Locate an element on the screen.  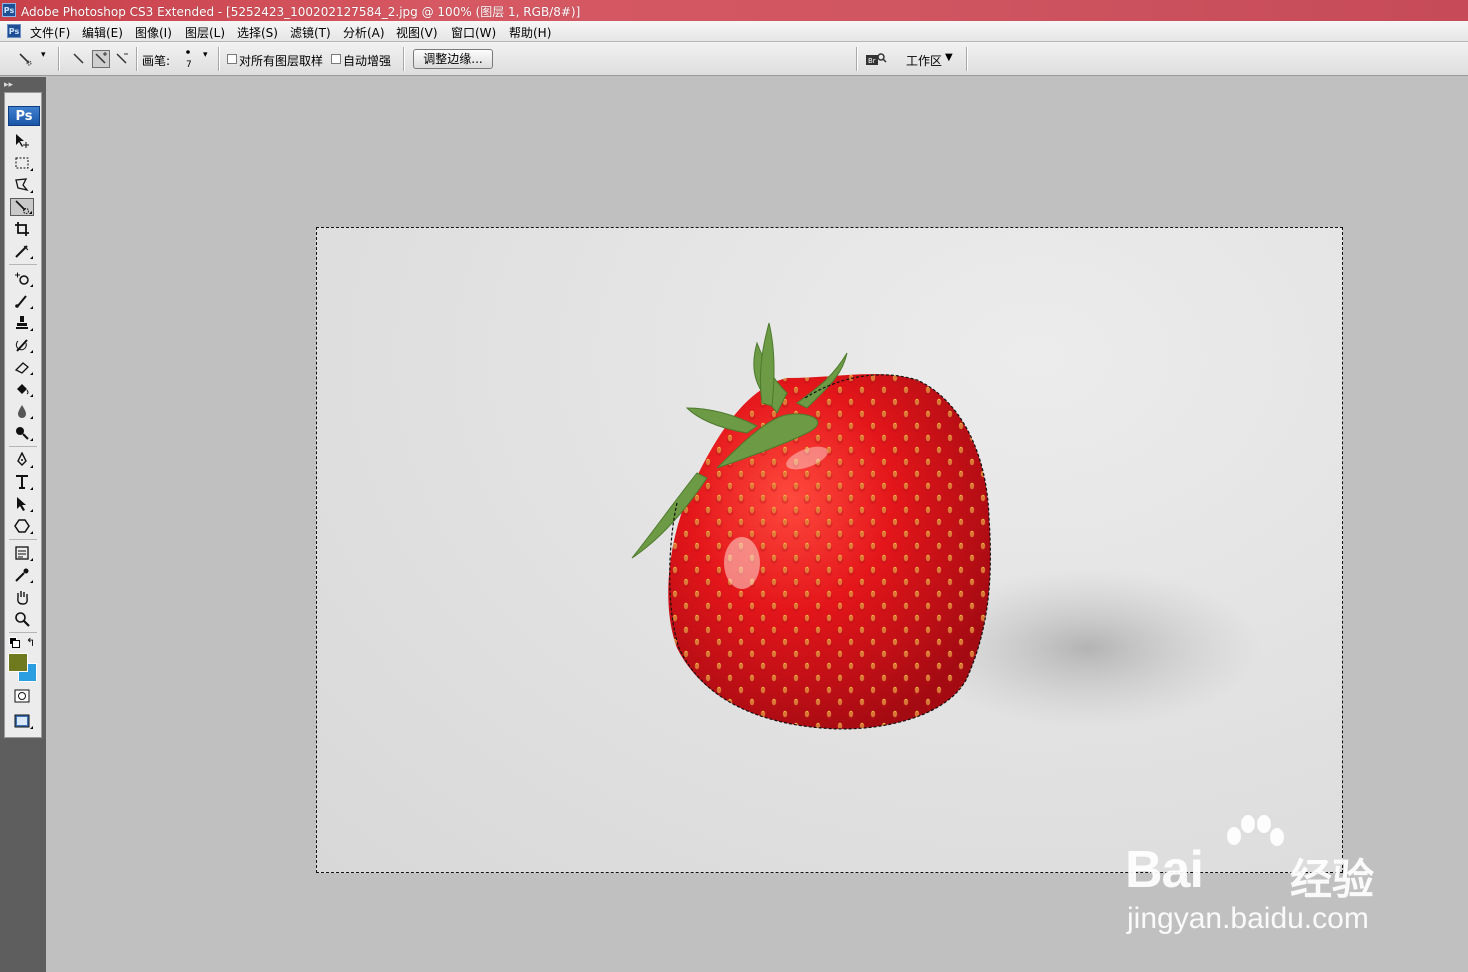
crop-tool-icon is located at coordinates (22, 229).